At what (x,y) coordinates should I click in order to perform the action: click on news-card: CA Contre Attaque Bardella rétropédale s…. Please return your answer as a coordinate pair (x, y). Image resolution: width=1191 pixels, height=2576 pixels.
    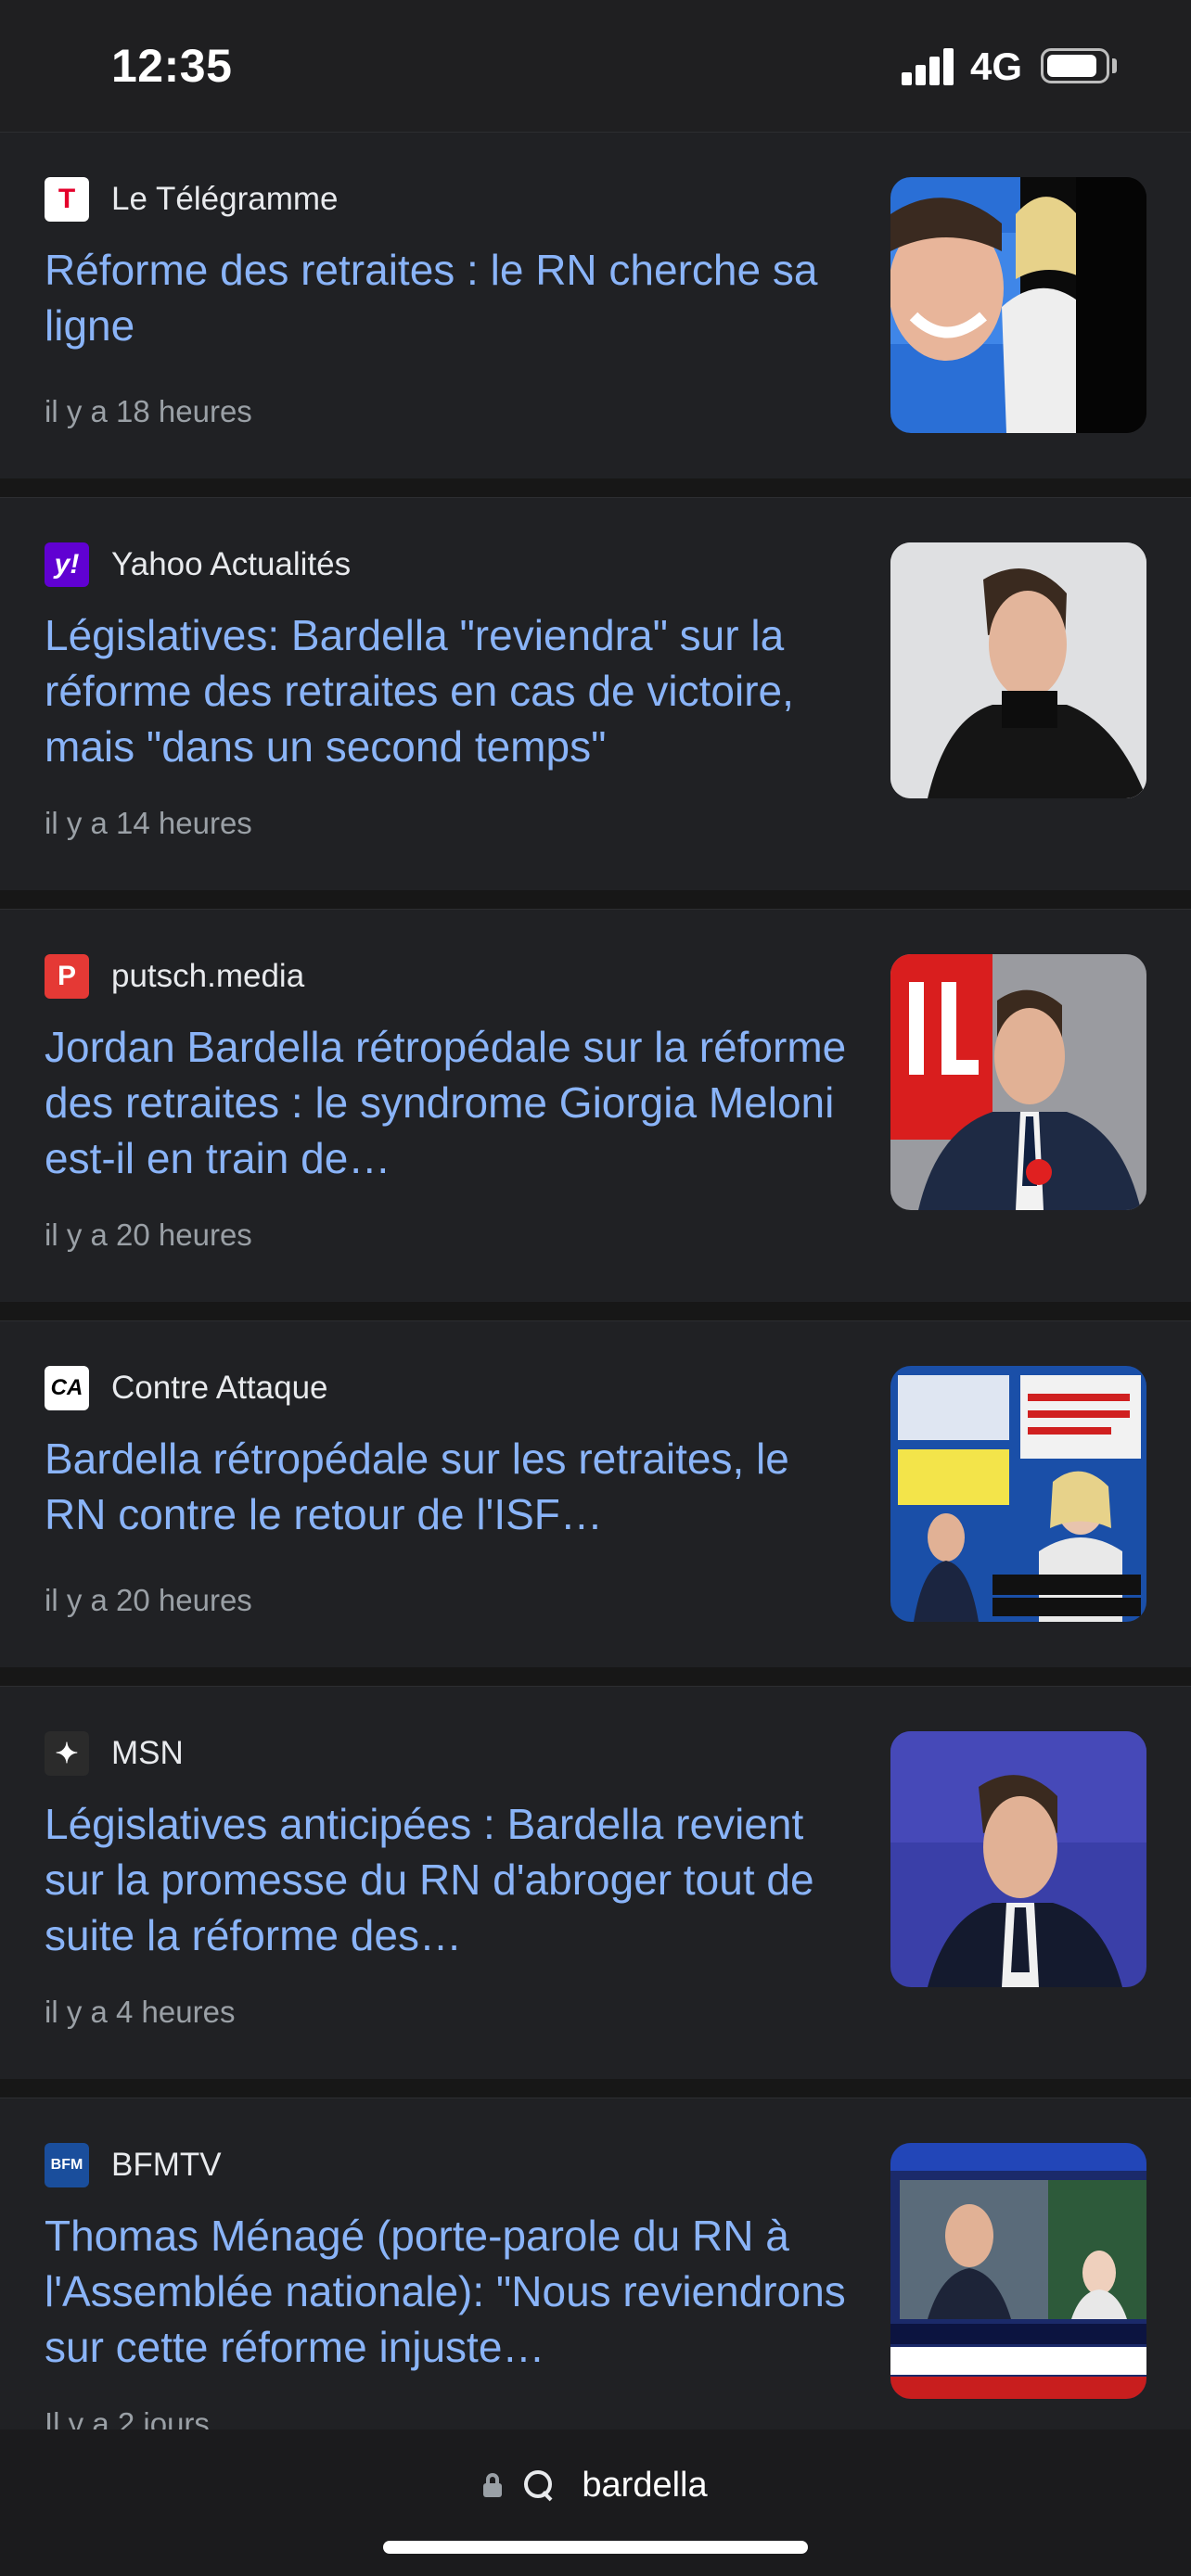
    Looking at the image, I should click on (595, 1493).